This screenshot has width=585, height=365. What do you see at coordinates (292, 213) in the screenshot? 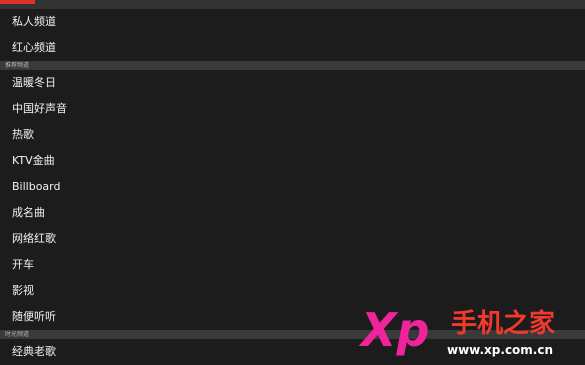
I see `channel-item: 成名曲` at bounding box center [292, 213].